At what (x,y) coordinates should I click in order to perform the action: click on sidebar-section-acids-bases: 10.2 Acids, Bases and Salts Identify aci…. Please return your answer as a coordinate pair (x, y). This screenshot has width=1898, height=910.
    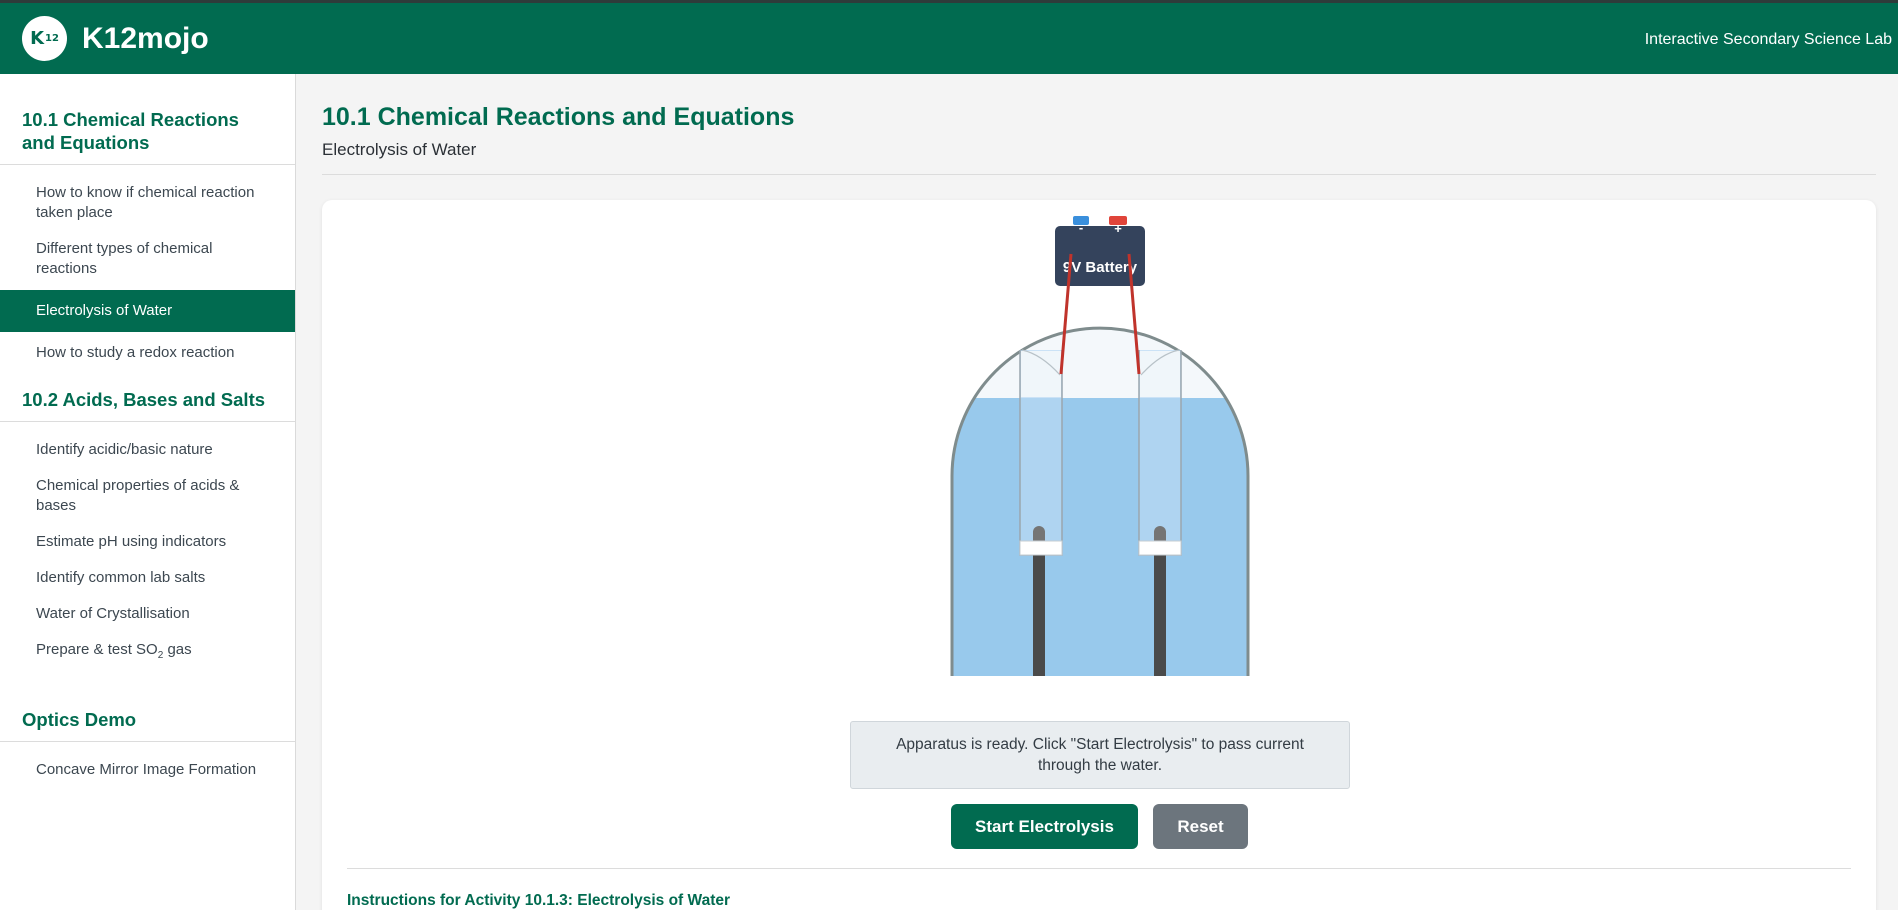
    Looking at the image, I should click on (147, 531).